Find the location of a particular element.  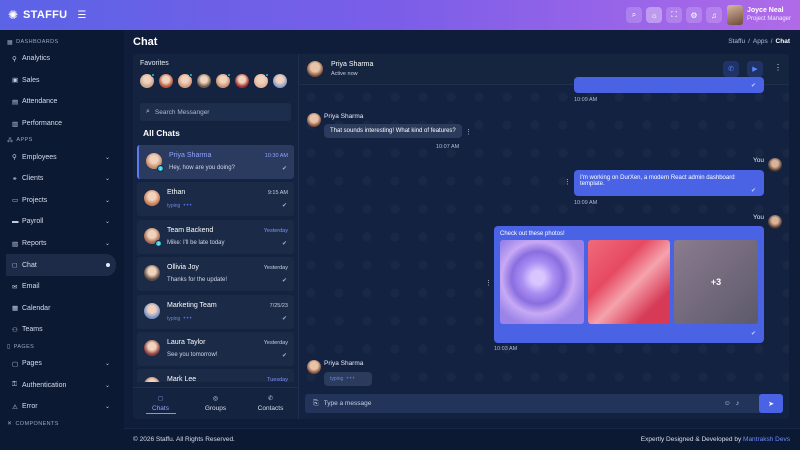

breadcrumb-item-apps: Apps is located at coordinates (760, 41).